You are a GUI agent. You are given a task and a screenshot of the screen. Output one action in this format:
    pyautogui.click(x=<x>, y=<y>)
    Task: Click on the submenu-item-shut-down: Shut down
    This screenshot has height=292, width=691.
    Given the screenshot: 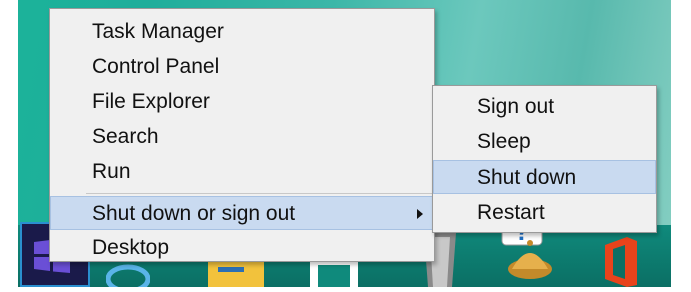 What is the action you would take?
    pyautogui.click(x=544, y=177)
    